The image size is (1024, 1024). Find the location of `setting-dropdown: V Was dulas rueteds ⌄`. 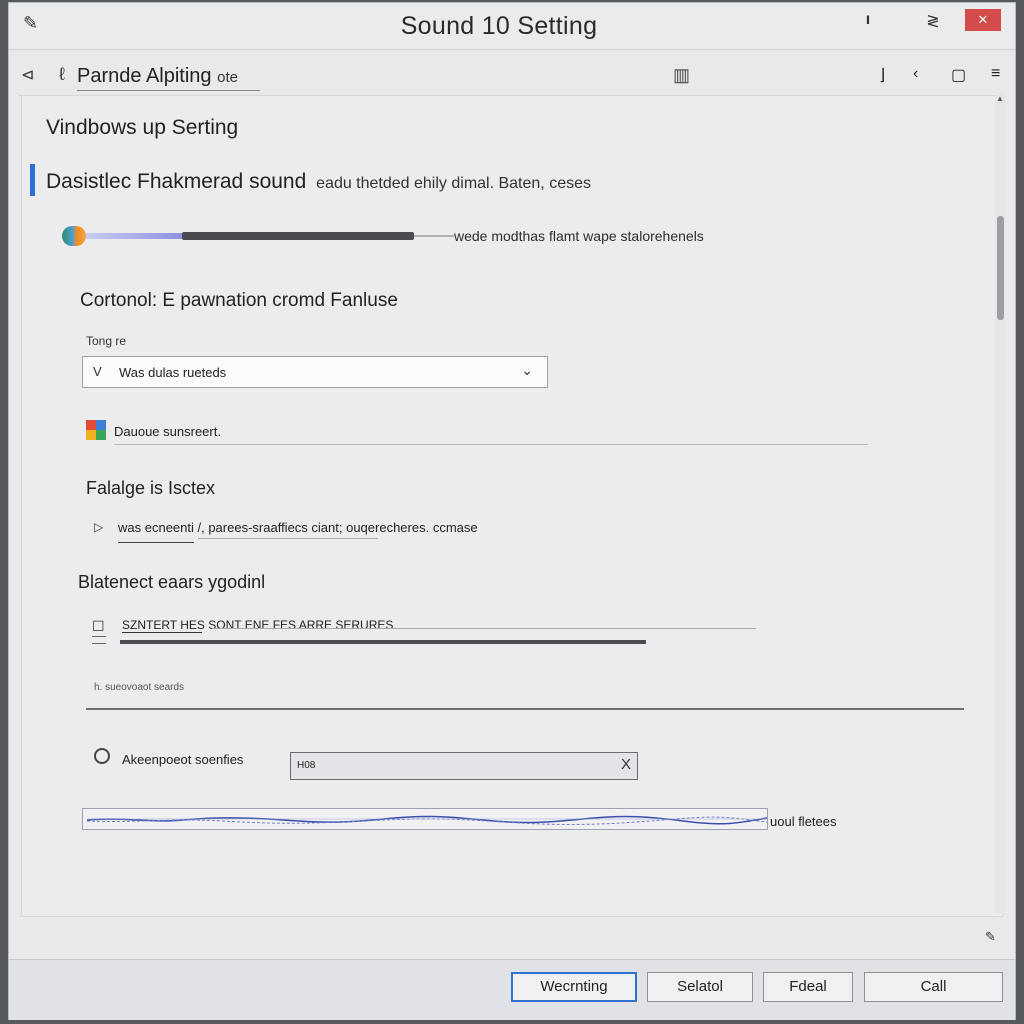

setting-dropdown: V Was dulas rueteds ⌄ is located at coordinates (315, 372).